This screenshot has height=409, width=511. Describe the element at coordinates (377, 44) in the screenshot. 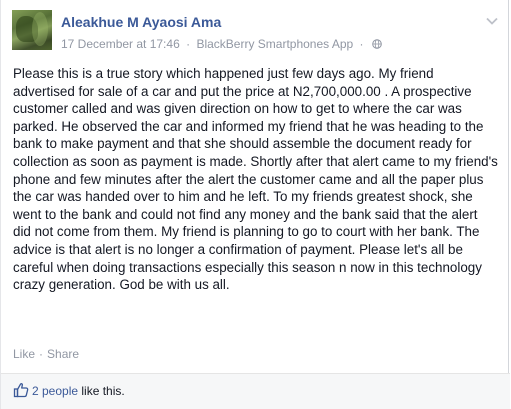

I see `globe-icon` at that location.